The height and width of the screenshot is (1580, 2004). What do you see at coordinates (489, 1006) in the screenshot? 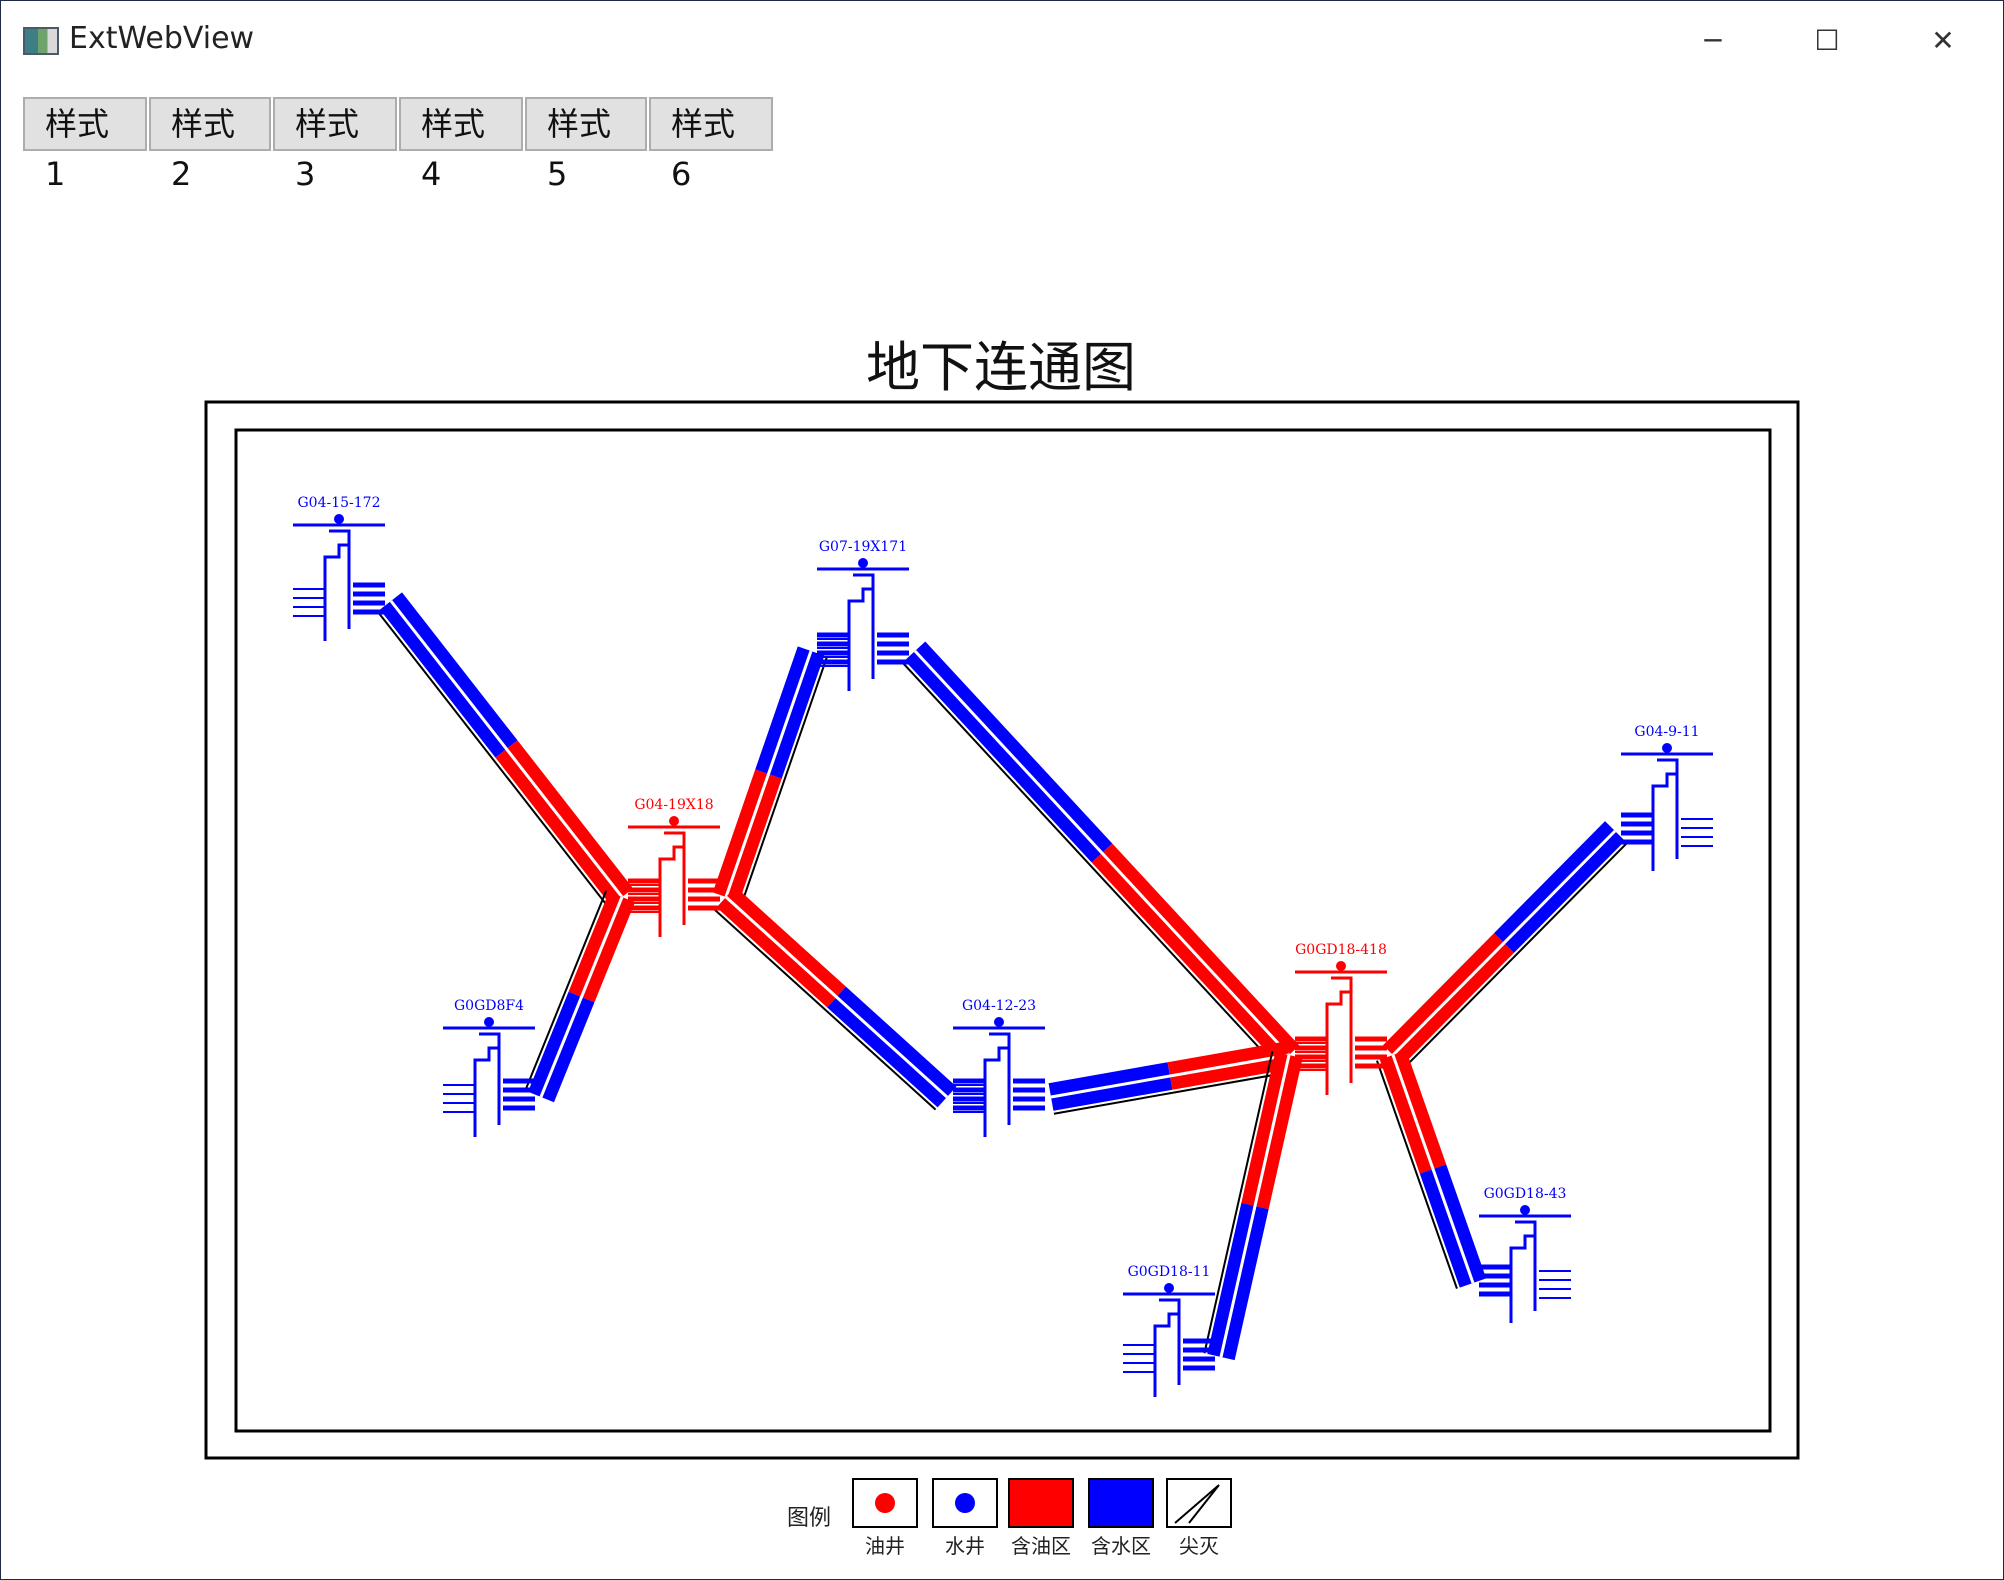
I see `well-label: G0GD8F4` at bounding box center [489, 1006].